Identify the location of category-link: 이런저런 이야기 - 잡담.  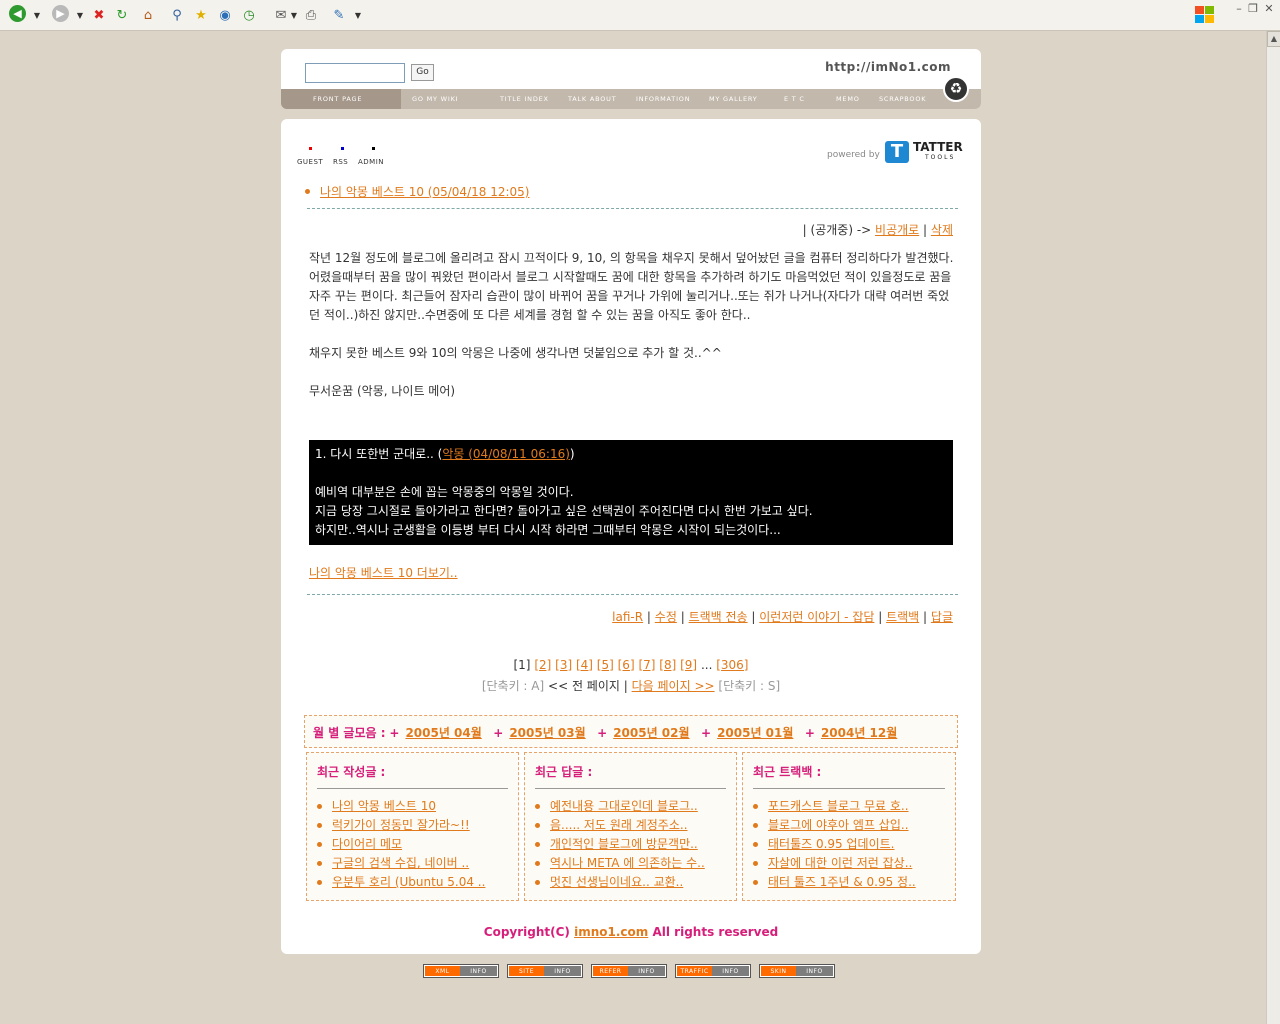
(816, 617).